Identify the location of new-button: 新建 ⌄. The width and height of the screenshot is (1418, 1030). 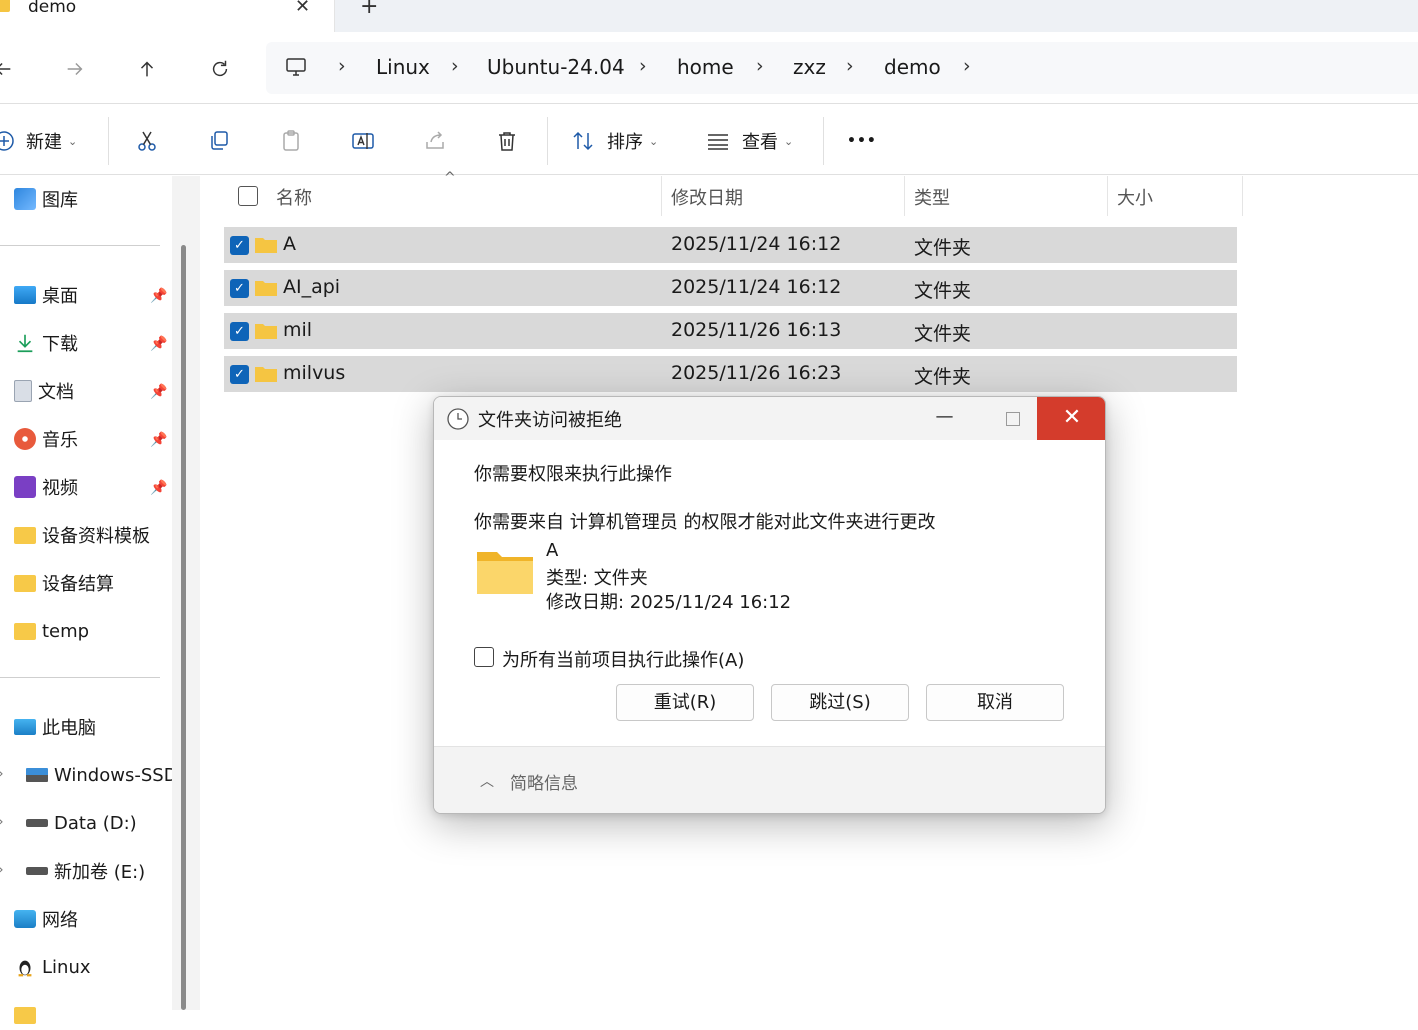
(38, 141).